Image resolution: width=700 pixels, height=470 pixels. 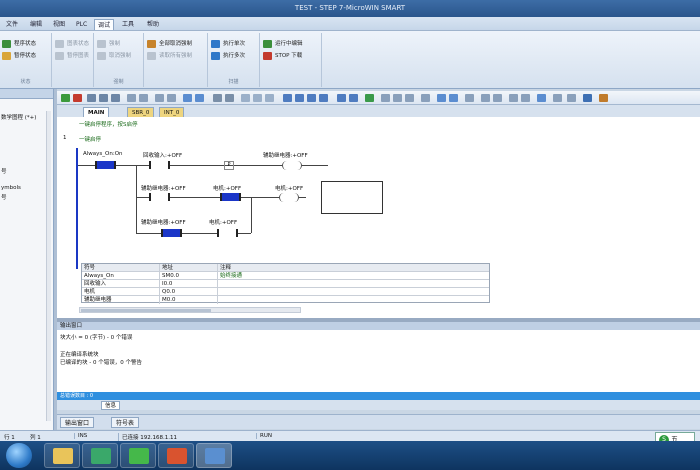 I want to click on properties-icon, so click(x=469, y=98).